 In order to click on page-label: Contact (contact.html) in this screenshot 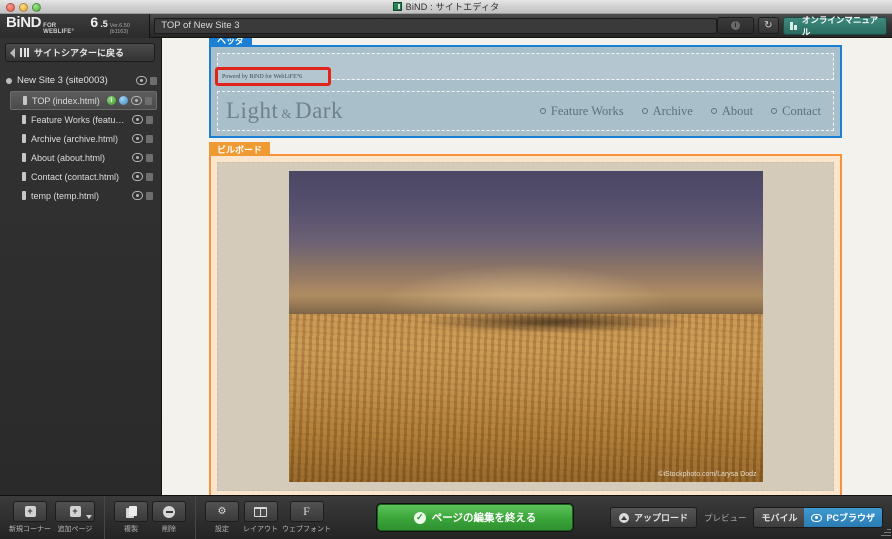, I will do `click(75, 176)`.